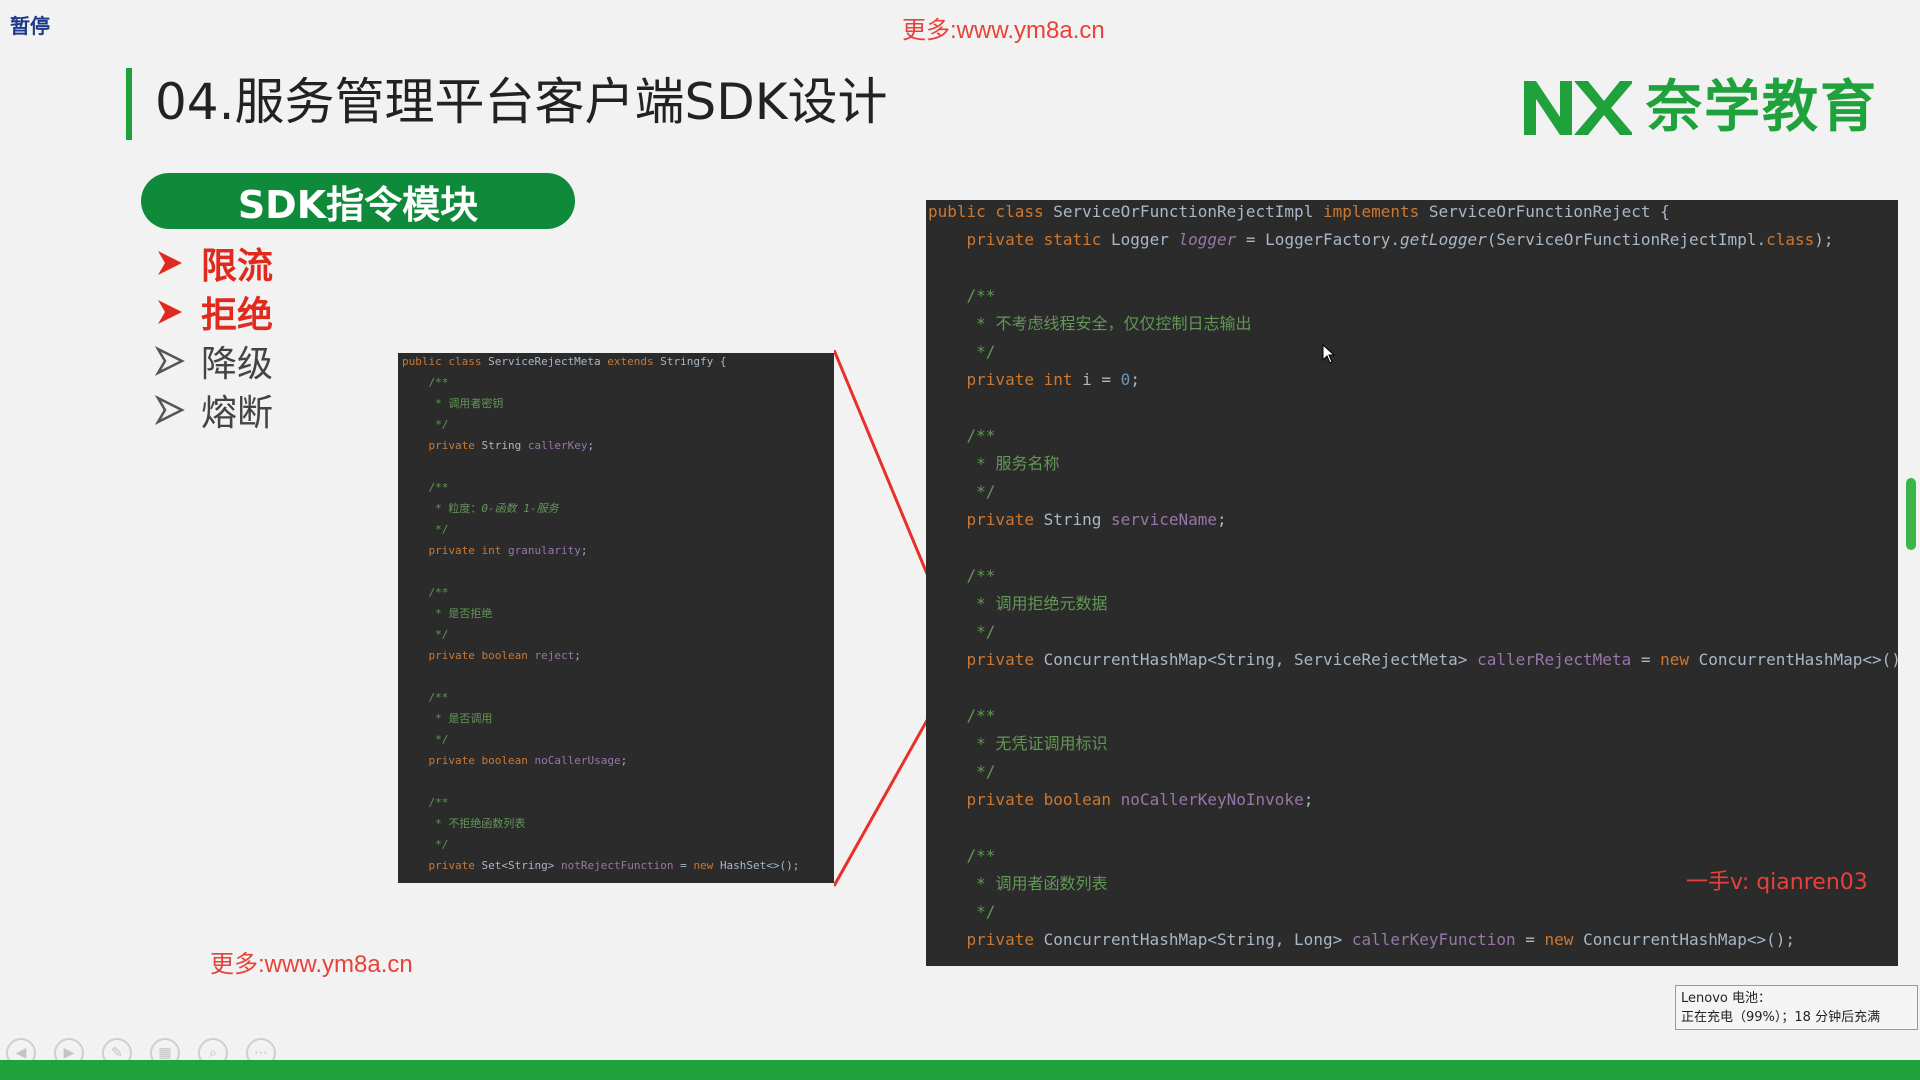 The width and height of the screenshot is (1920, 1080). I want to click on battery-tooltip: Lenovo 电池： 正在充电（99%）；18 分钟后充满, so click(1796, 1007).